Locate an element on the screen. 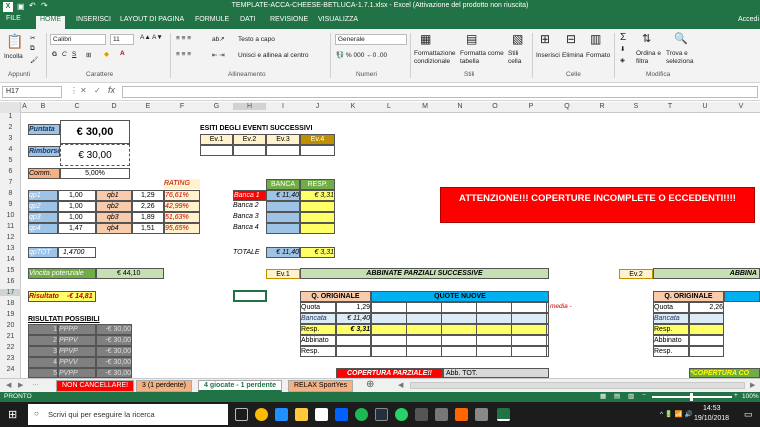  qp1-value: 1,00 is located at coordinates (77, 195).